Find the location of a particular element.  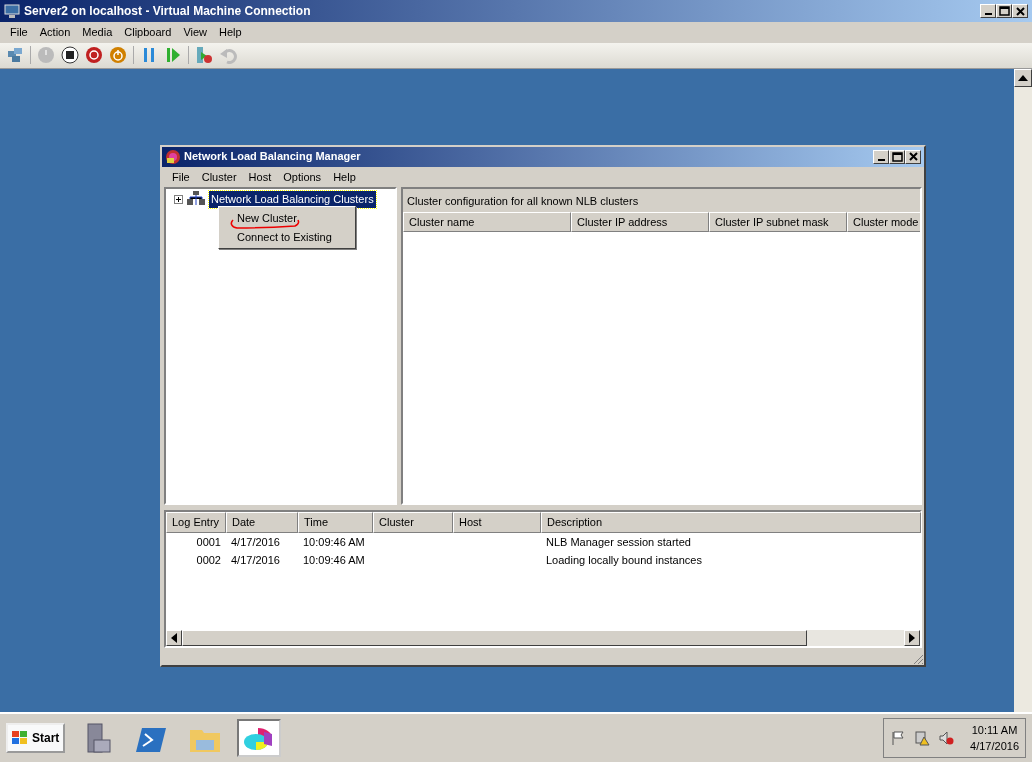

menu-item: Media is located at coordinates (97, 32).